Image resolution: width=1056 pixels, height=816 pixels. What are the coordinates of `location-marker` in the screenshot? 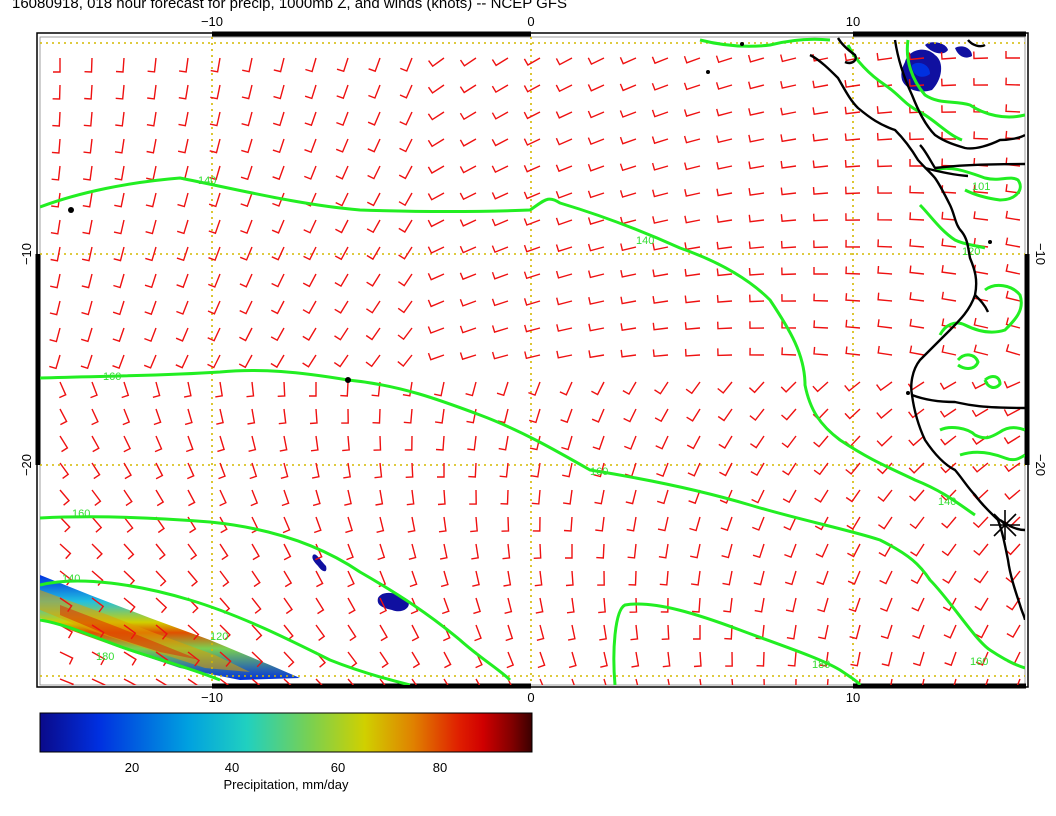 It's located at (1005, 525).